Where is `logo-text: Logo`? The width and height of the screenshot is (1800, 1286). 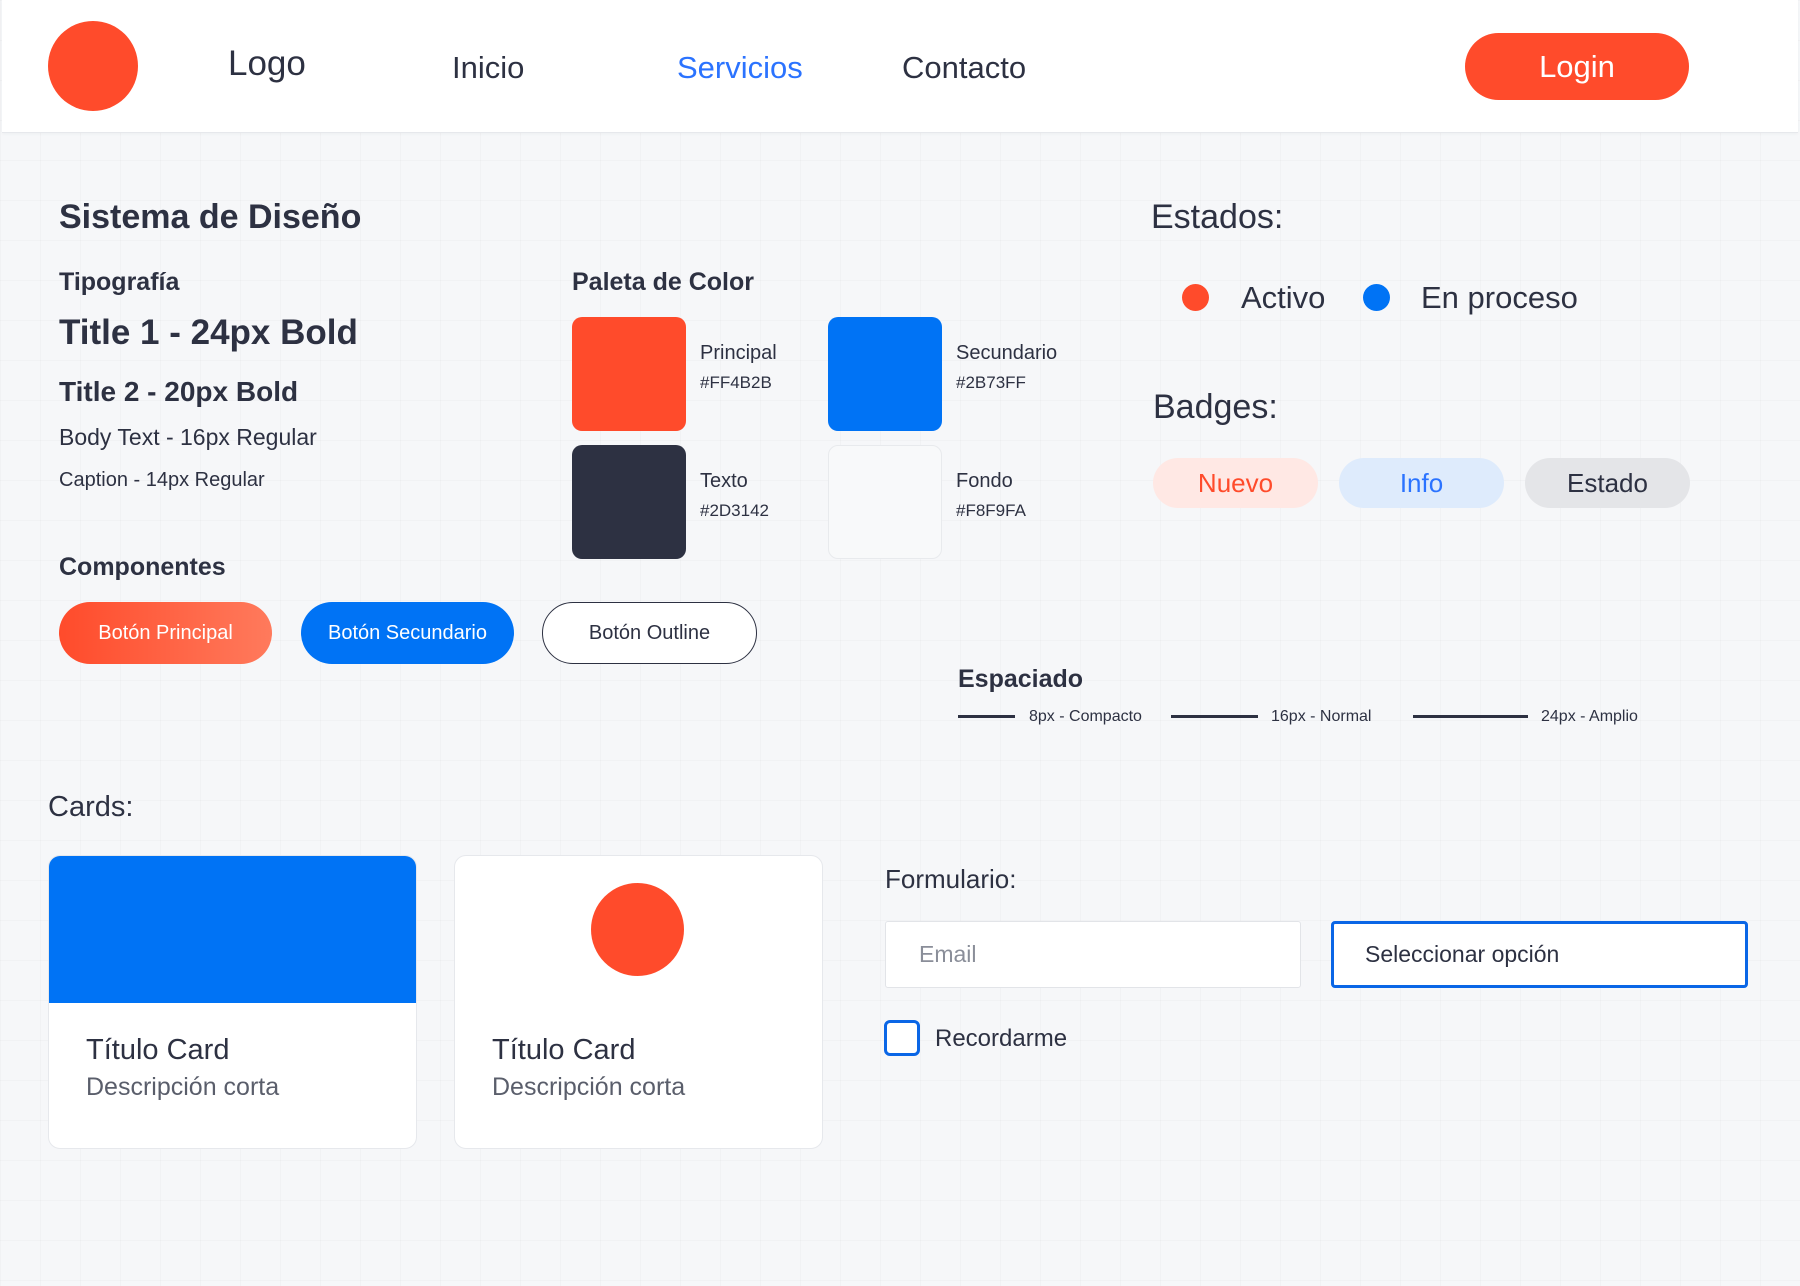 logo-text: Logo is located at coordinates (267, 64).